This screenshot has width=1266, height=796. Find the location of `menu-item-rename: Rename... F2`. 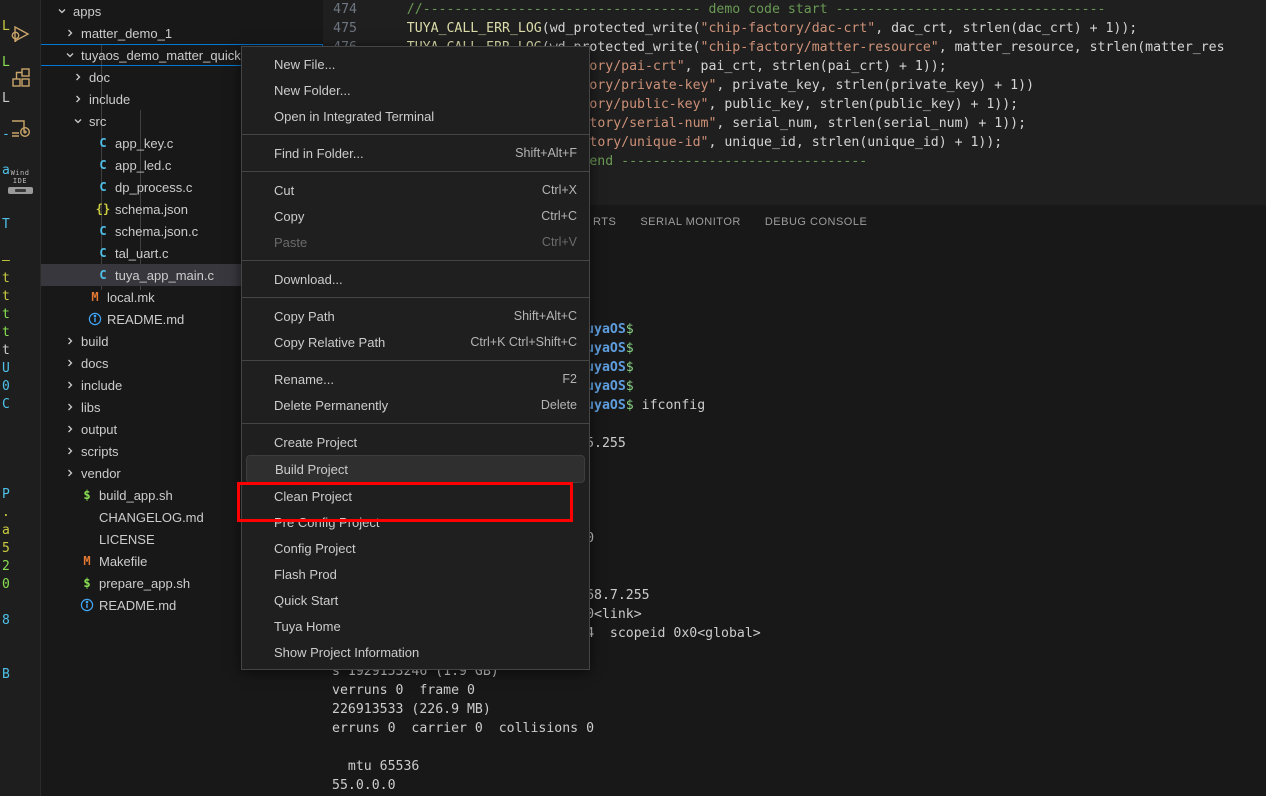

menu-item-rename: Rename... F2 is located at coordinates (415, 379).